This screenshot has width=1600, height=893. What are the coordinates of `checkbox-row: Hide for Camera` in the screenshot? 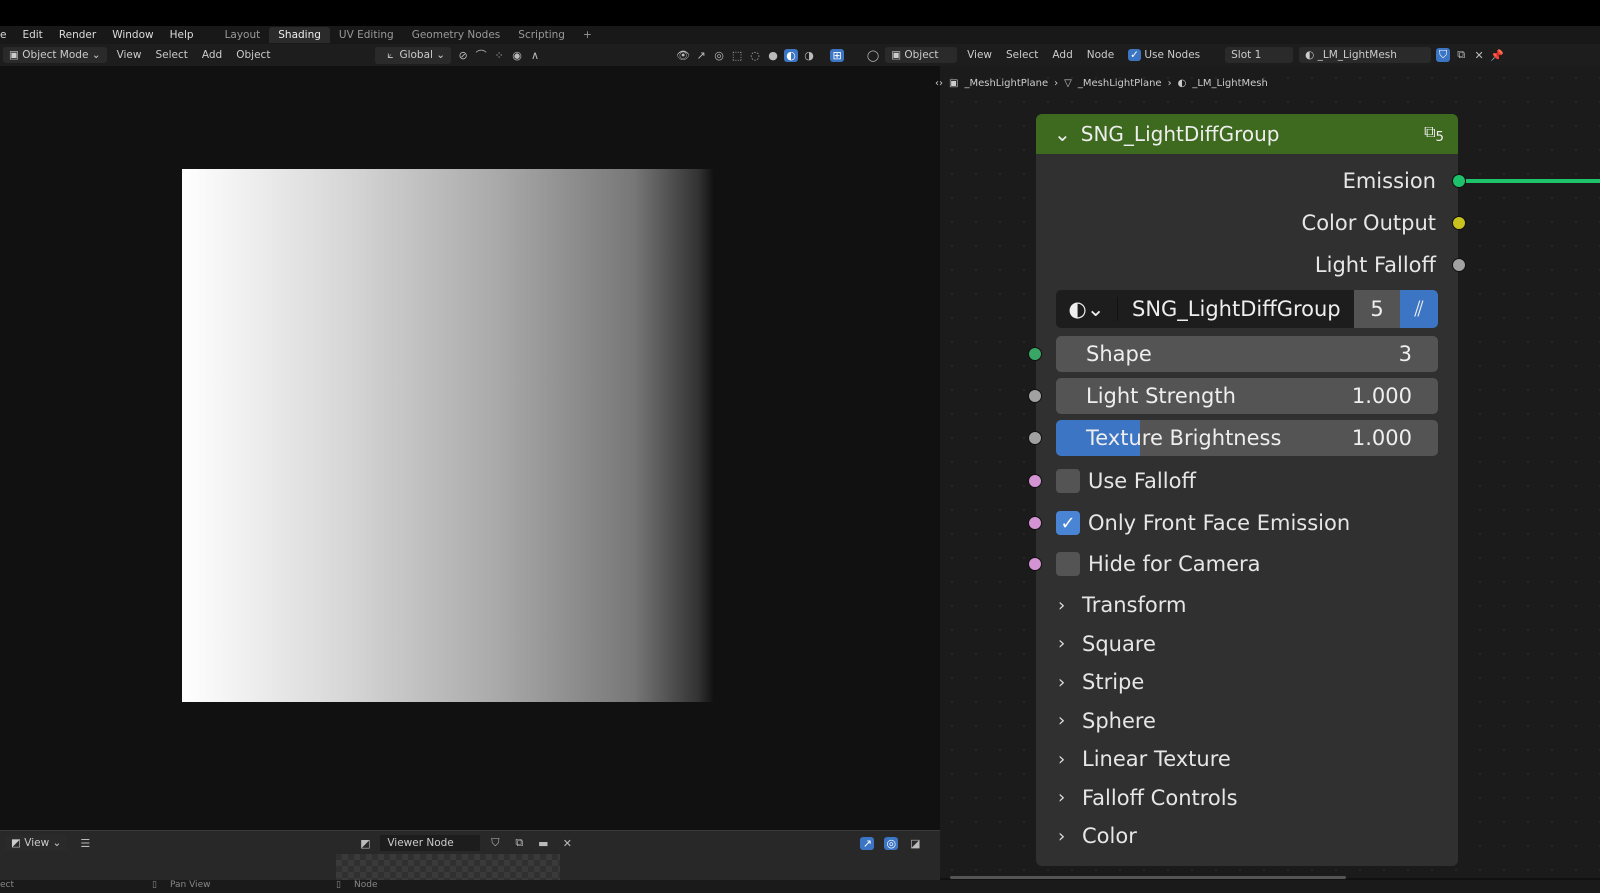 It's located at (1247, 564).